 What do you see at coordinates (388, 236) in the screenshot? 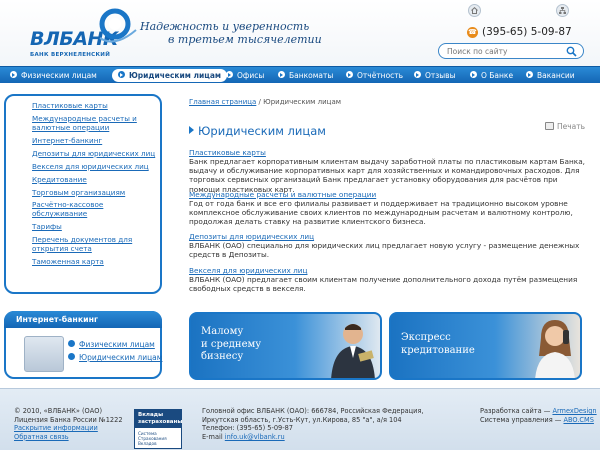
I see `section-heading: Депозиты для юридических лиц` at bounding box center [388, 236].